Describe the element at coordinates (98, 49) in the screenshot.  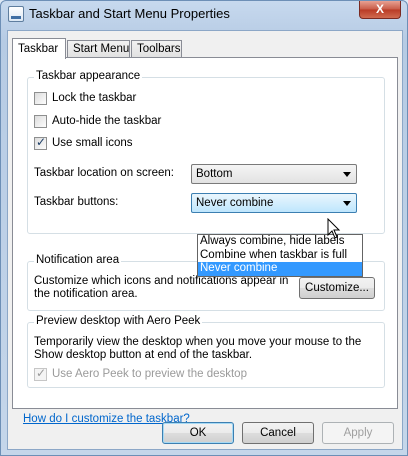
I see `tab-start-menu: Start Menu` at that location.